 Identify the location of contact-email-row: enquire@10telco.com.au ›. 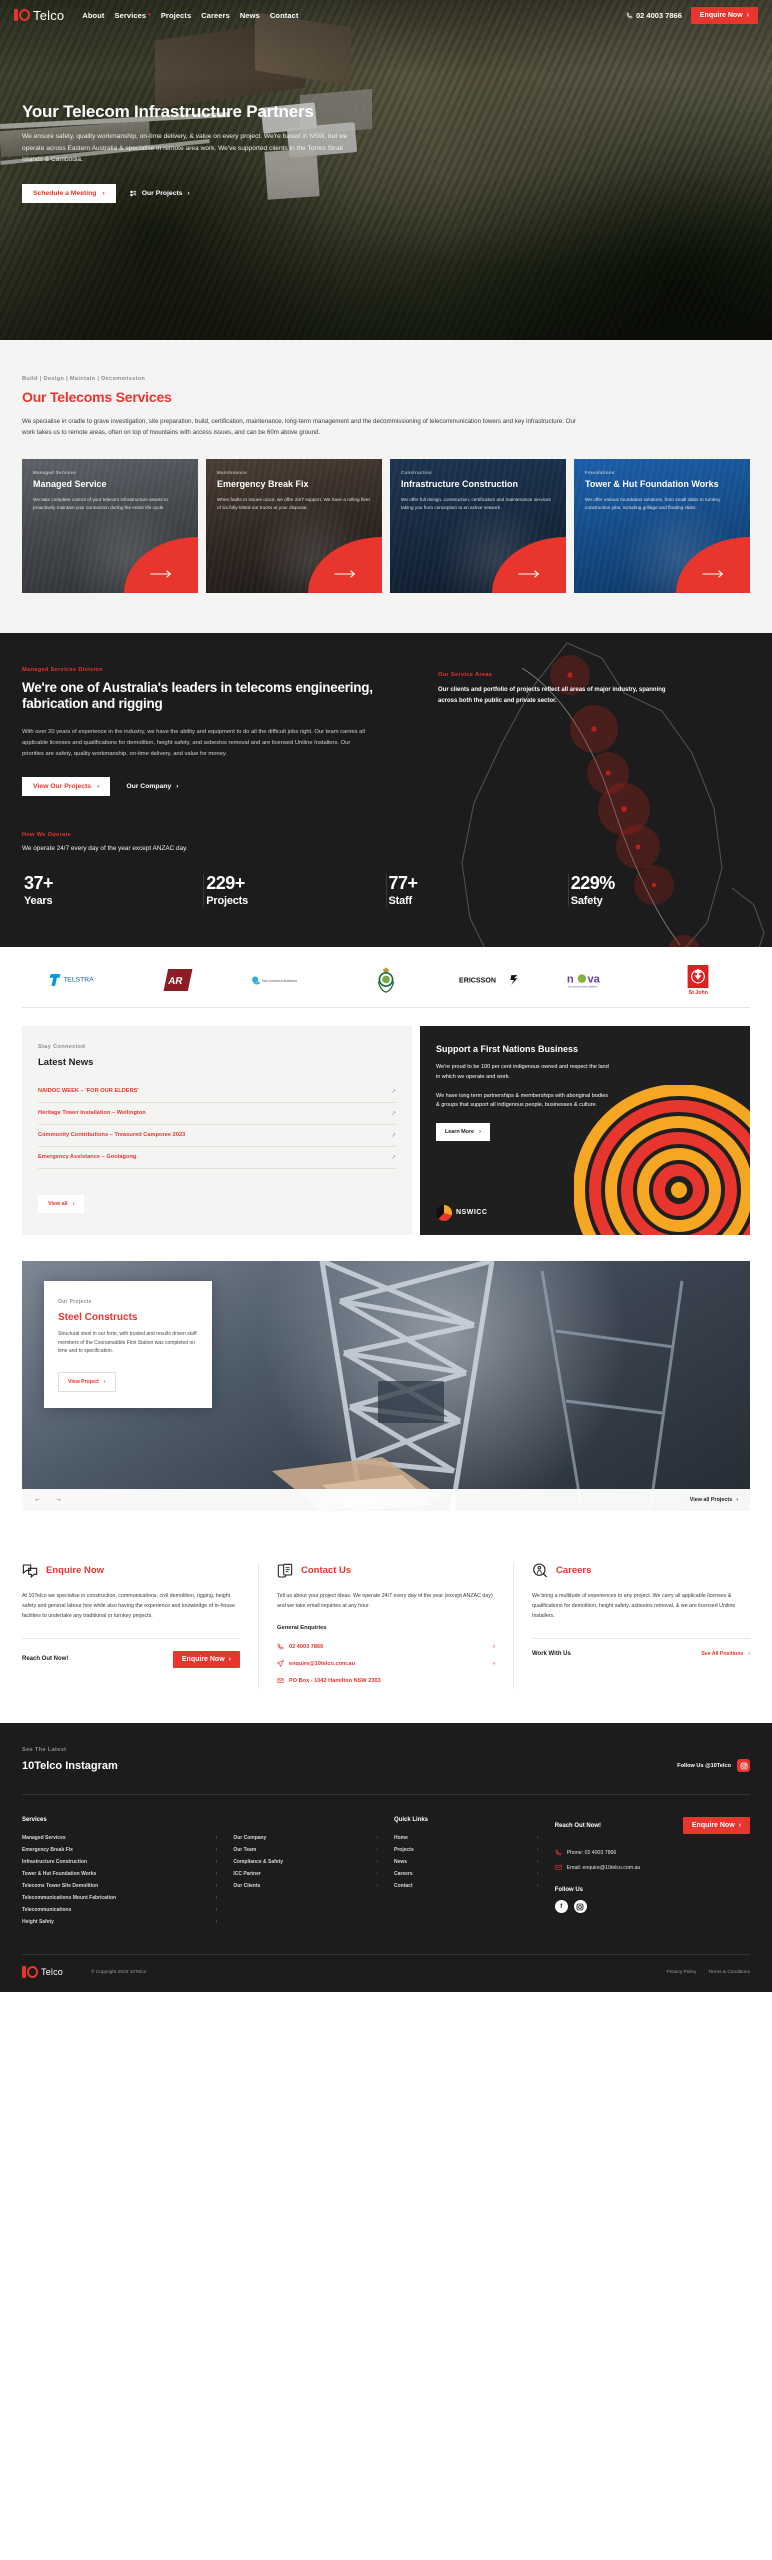
(386, 1663).